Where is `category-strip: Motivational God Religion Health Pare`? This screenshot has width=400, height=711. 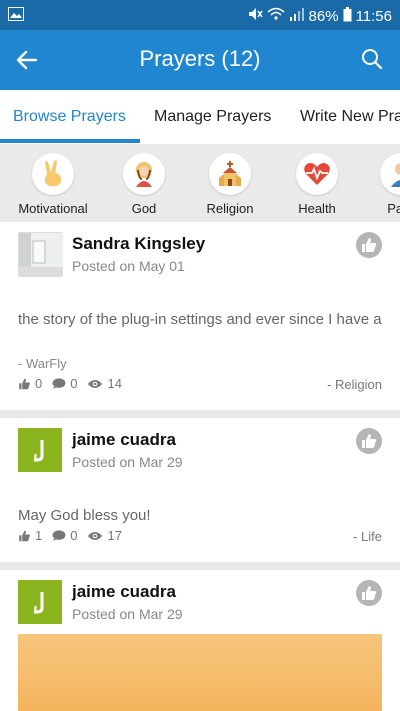 category-strip: Motivational God Religion Health Pare is located at coordinates (200, 183).